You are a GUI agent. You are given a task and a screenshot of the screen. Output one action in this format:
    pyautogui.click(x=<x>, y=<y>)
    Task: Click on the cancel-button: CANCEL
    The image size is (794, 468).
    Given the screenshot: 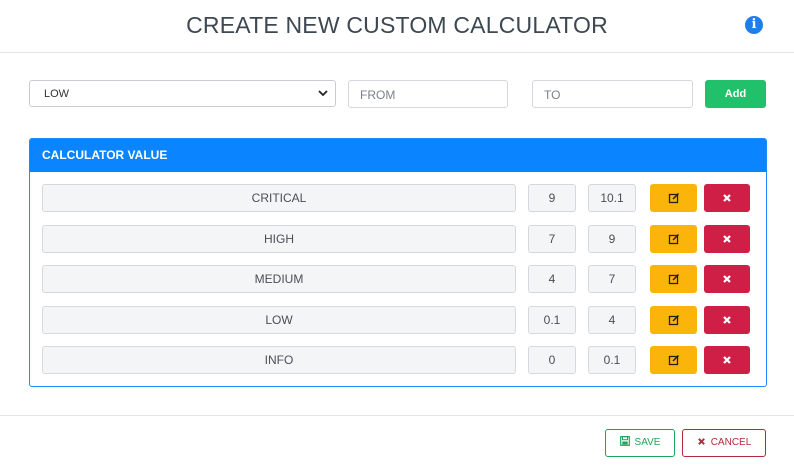 What is the action you would take?
    pyautogui.click(x=724, y=443)
    